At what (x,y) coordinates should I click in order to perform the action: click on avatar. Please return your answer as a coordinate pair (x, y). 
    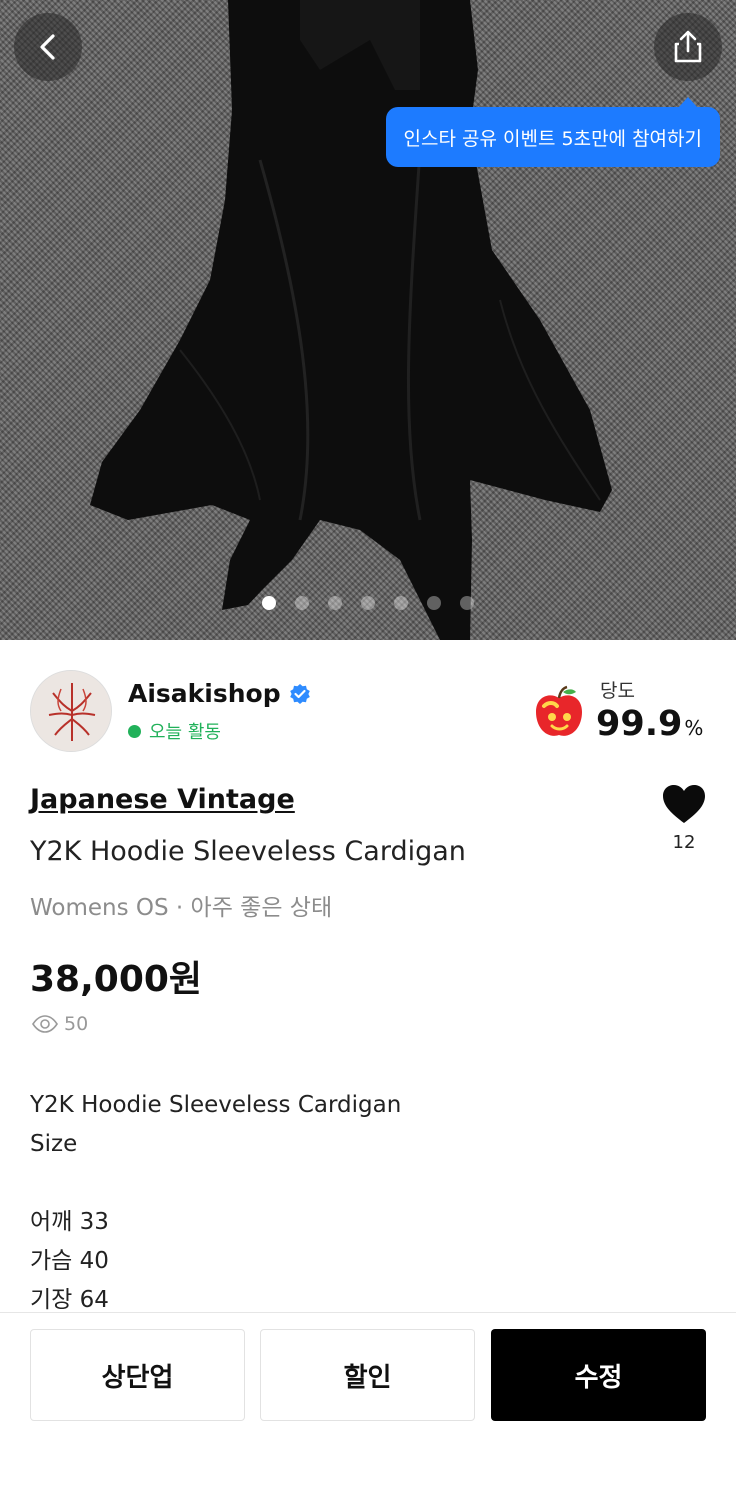
    Looking at the image, I should click on (71, 711).